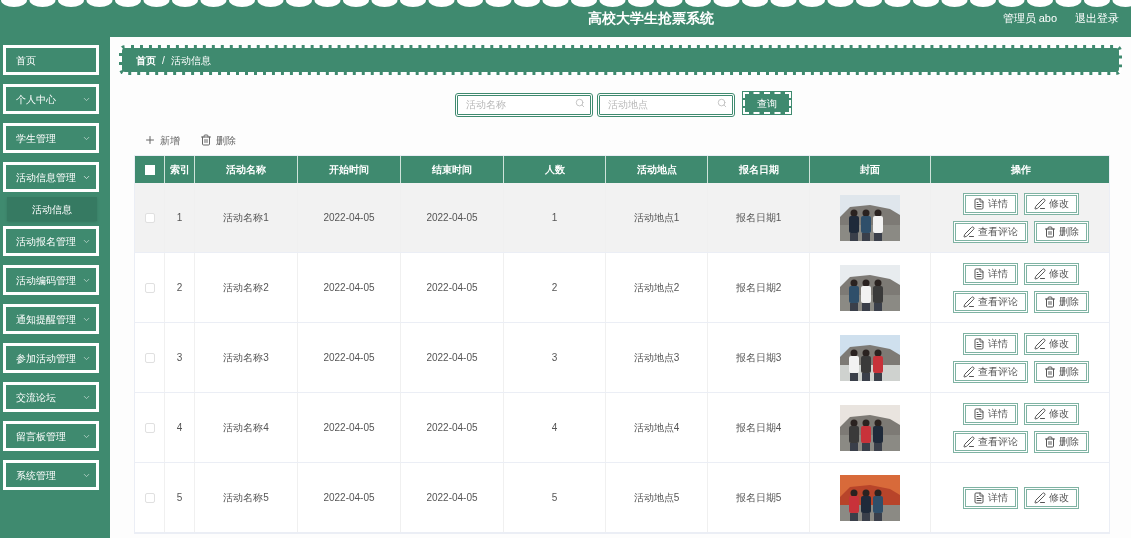 This screenshot has width=1131, height=538. What do you see at coordinates (767, 103) in the screenshot?
I see `query-button: 查询` at bounding box center [767, 103].